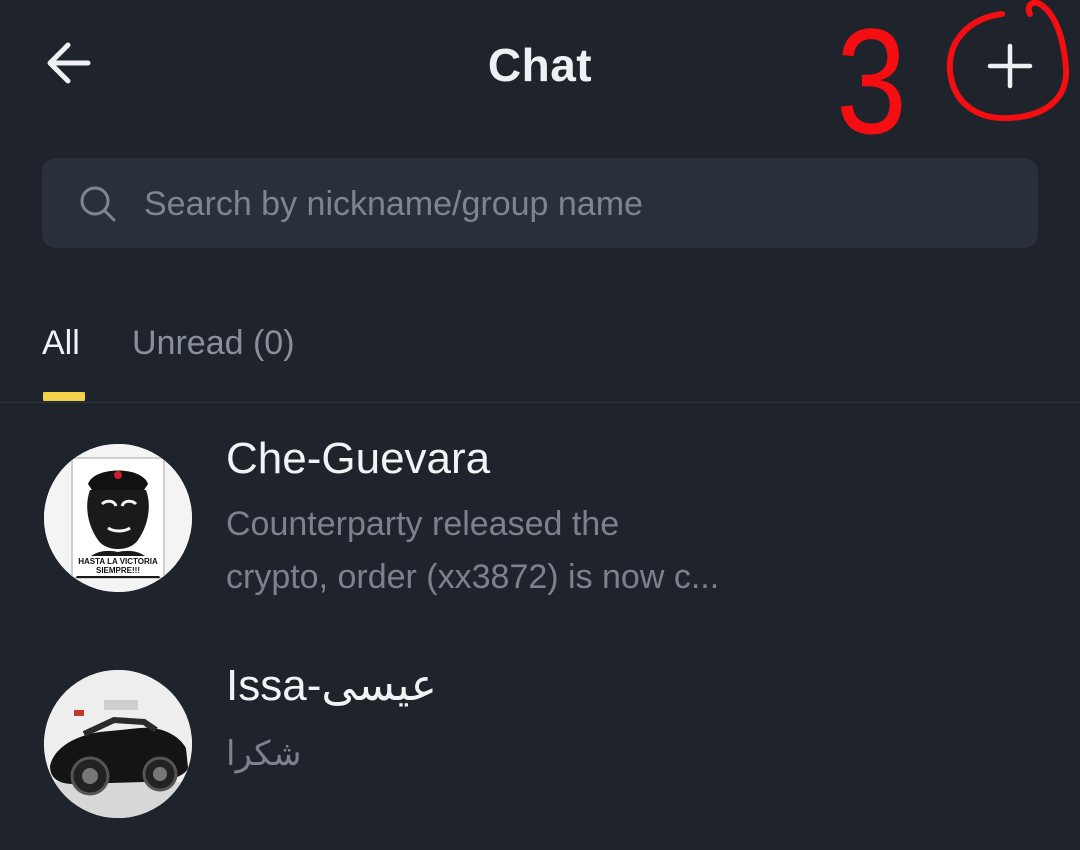  What do you see at coordinates (98, 204) in the screenshot?
I see `search-icon` at bounding box center [98, 204].